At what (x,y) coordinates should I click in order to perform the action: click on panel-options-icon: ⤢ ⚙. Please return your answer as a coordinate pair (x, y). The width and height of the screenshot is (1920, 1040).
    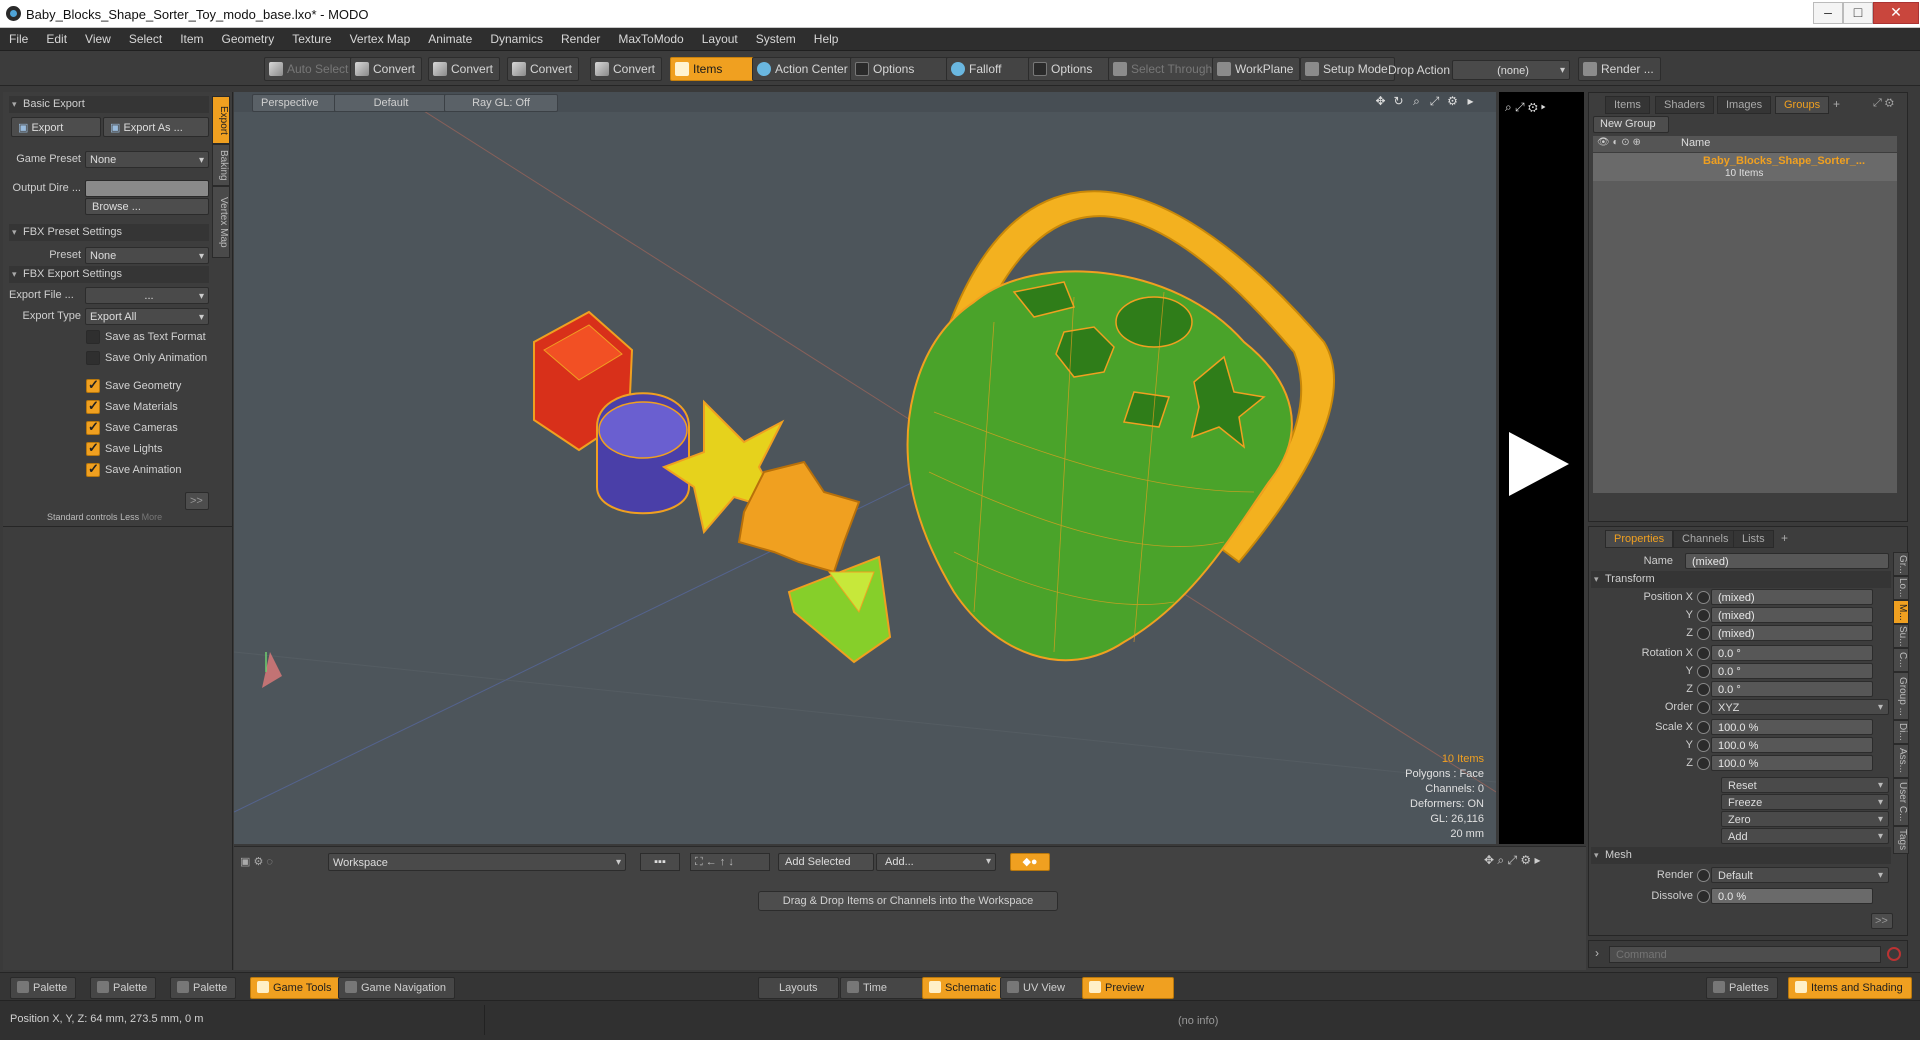
    Looking at the image, I should click on (1883, 103).